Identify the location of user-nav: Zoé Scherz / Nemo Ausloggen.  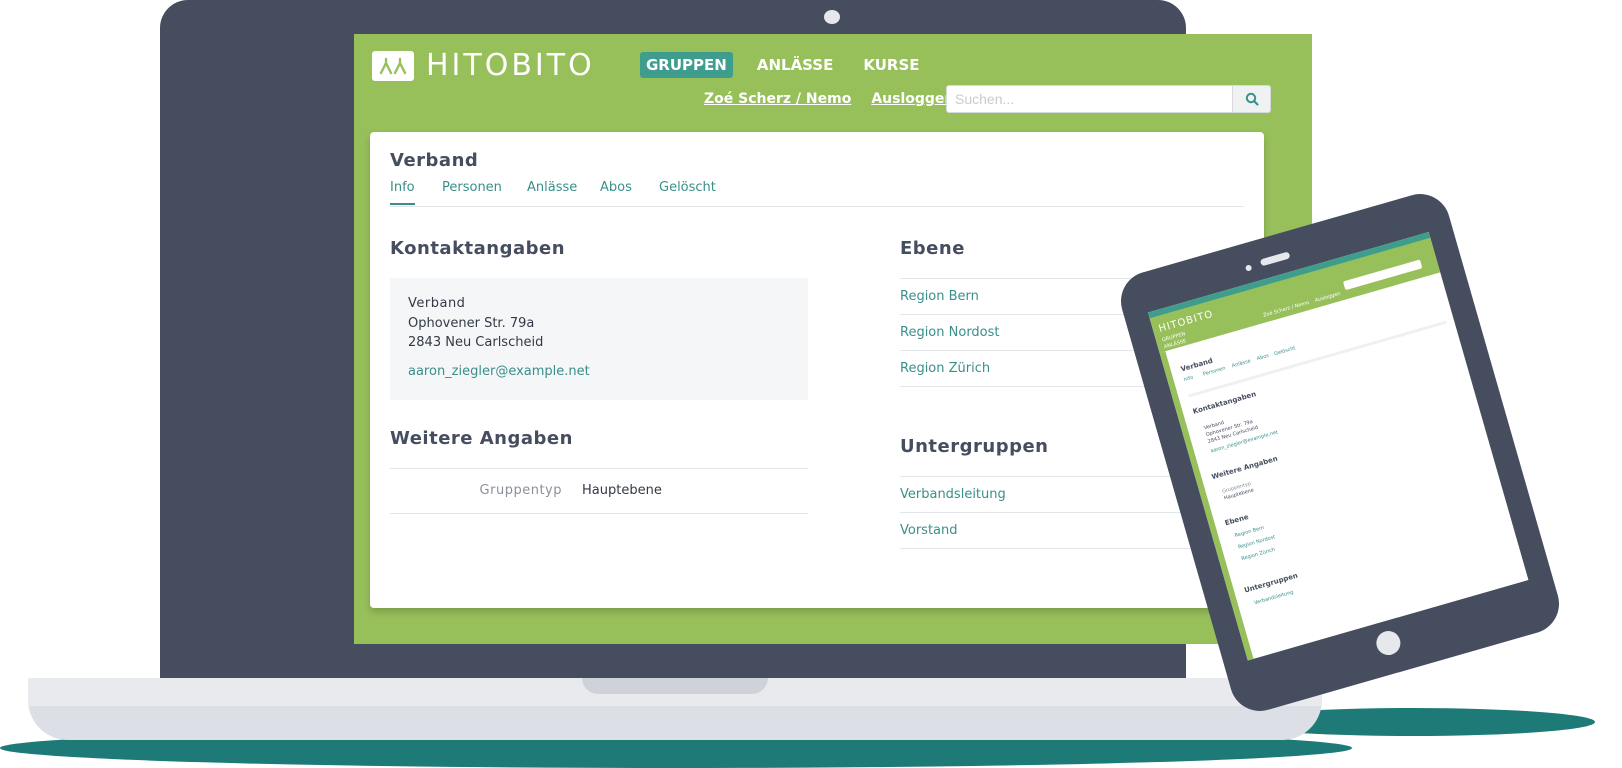
(829, 99).